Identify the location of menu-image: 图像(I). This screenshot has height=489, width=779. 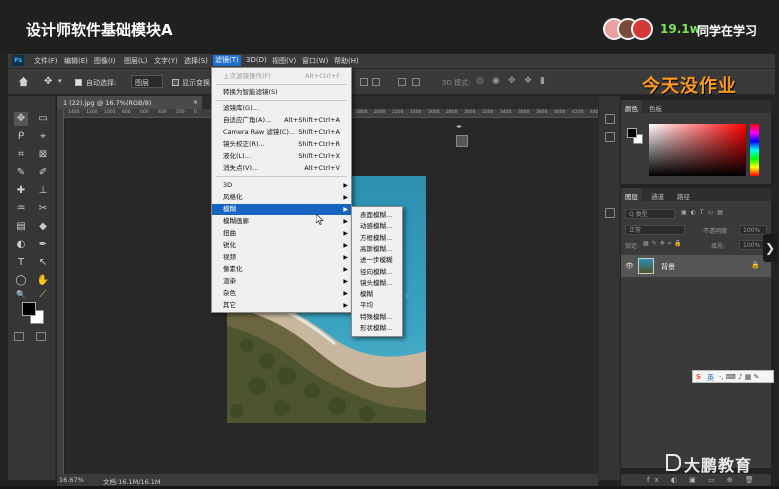
(105, 61).